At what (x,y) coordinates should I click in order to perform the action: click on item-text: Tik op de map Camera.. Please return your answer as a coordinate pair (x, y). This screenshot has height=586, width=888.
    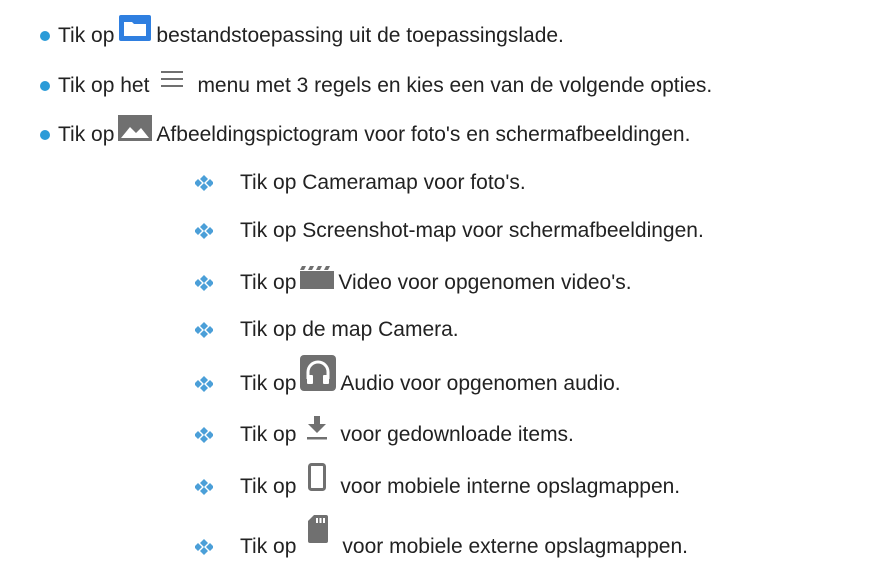
    Looking at the image, I should click on (349, 329).